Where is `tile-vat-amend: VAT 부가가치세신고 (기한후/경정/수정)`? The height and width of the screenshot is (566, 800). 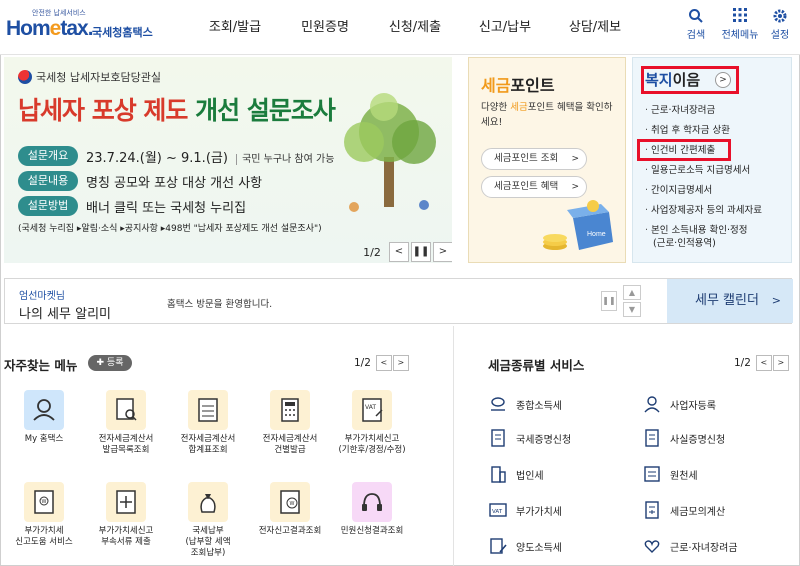
tile-vat-amend: VAT 부가가치세신고 (기한후/경정/수정) is located at coordinates (372, 423).